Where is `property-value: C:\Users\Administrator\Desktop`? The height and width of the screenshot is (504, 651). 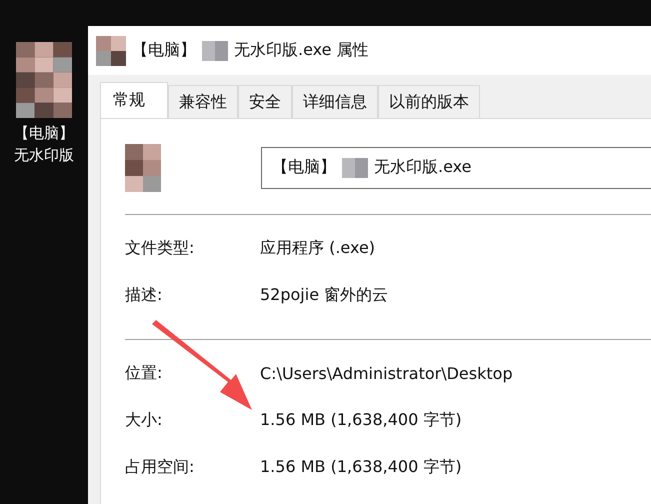
property-value: C:\Users\Administrator\Desktop is located at coordinates (386, 373).